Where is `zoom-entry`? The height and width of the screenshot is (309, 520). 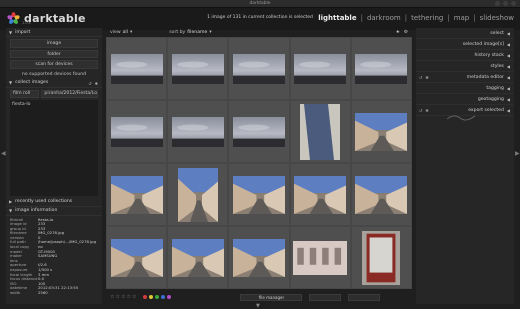 zoom-entry is located at coordinates (364, 297).